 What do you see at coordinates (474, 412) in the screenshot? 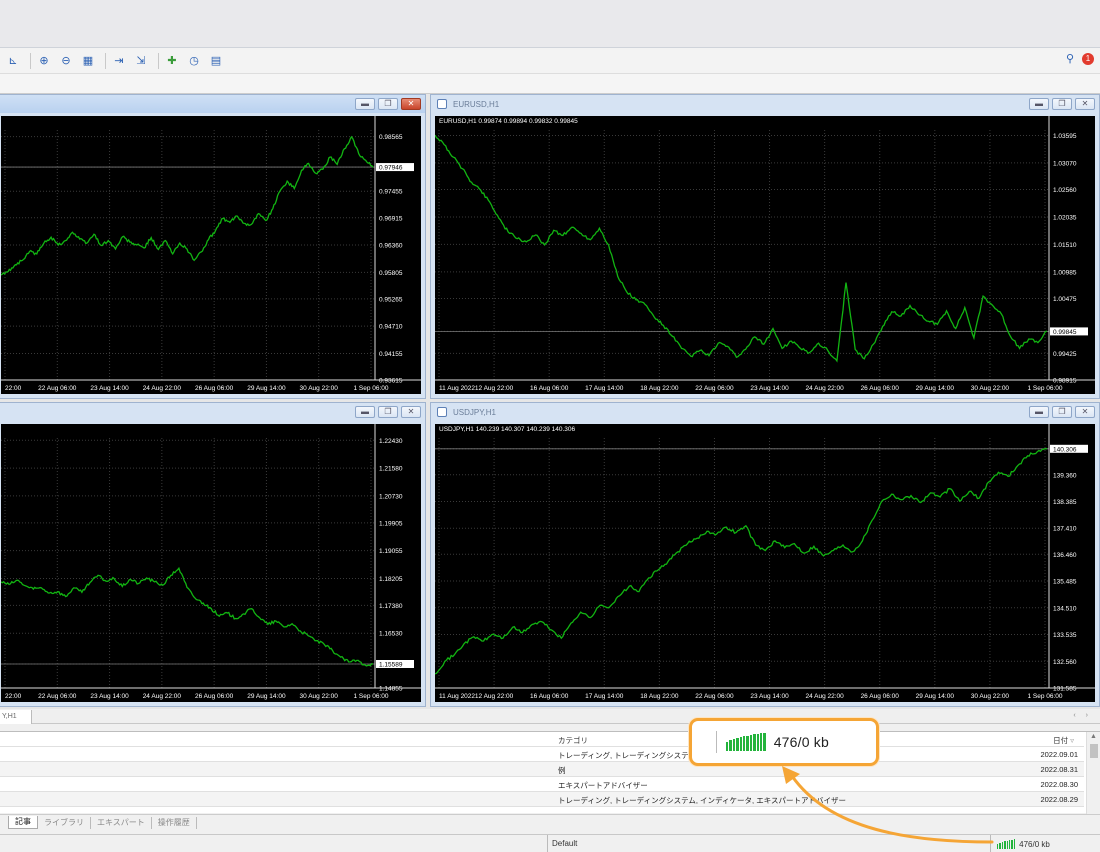
I see `chart-title: USDJPY,H1` at bounding box center [474, 412].